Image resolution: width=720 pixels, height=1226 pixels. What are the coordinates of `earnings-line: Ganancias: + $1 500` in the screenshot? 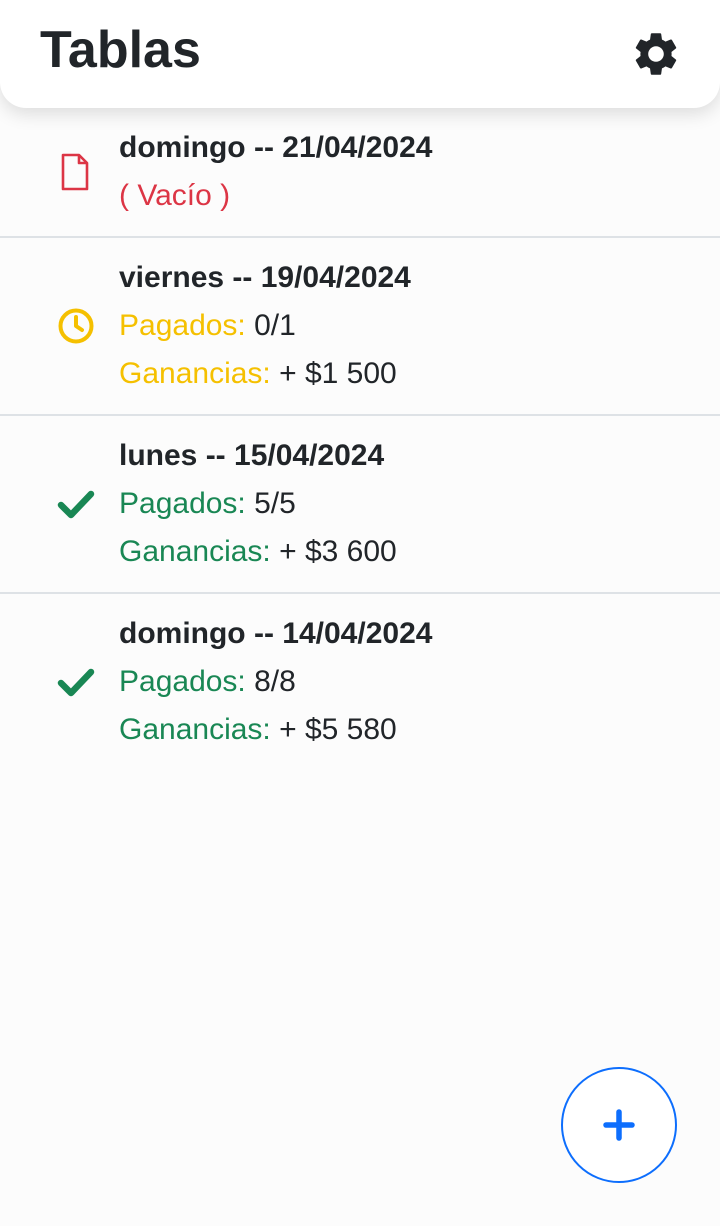 It's located at (419, 374).